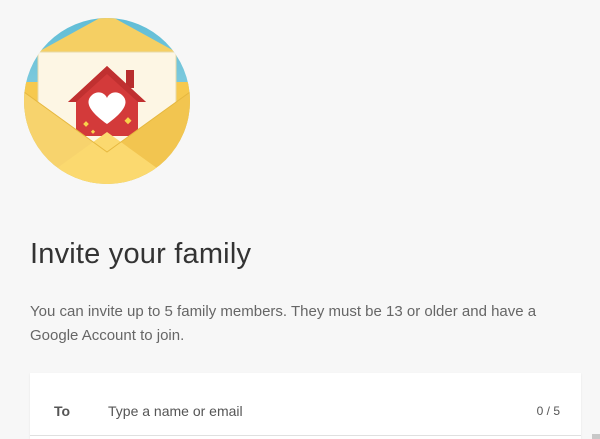 The height and width of the screenshot is (439, 600). What do you see at coordinates (305, 435) in the screenshot?
I see `field-underline` at bounding box center [305, 435].